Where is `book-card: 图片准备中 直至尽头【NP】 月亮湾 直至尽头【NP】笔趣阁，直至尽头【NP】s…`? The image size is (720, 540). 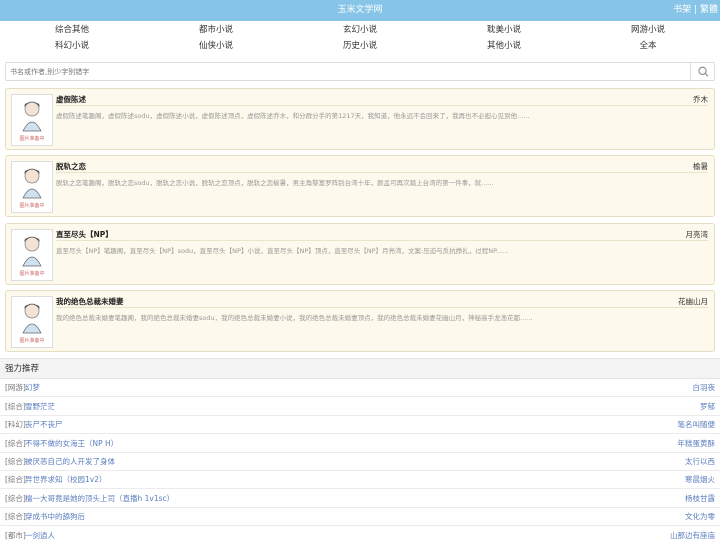
book-card: 图片准备中 直至尽头【NP】 月亮湾 直至尽头【NP】笔趣阁，直至尽头【NP】s… is located at coordinates (360, 254).